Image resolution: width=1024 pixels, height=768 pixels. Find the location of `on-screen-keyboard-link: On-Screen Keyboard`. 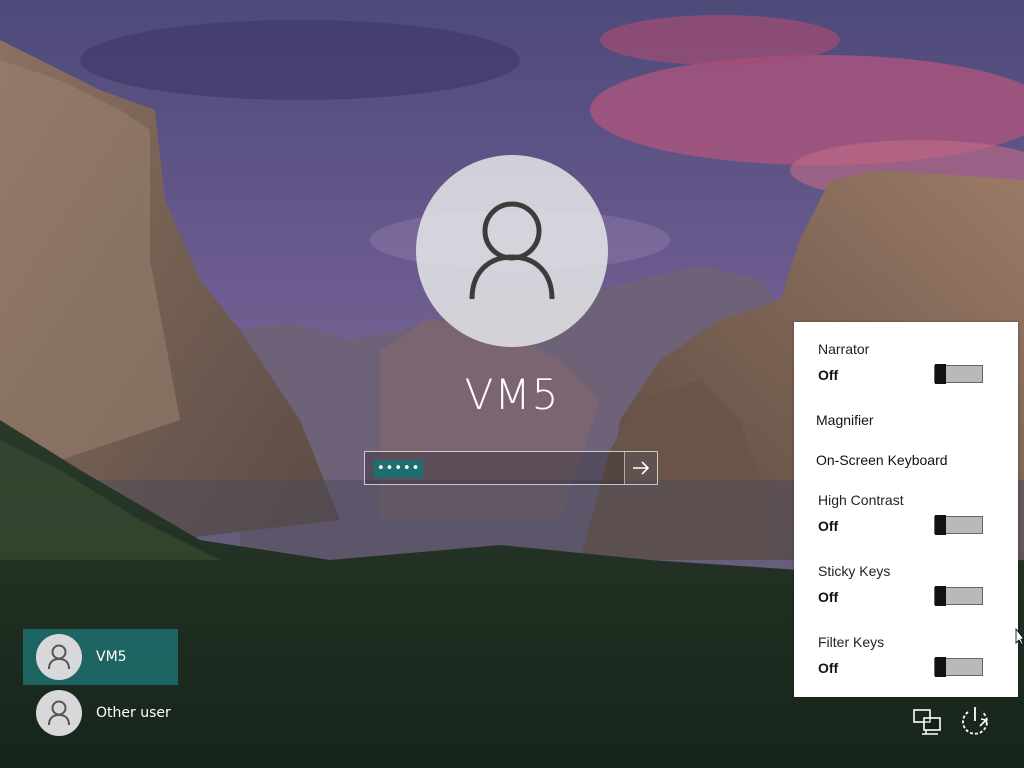

on-screen-keyboard-link: On-Screen Keyboard is located at coordinates (882, 460).